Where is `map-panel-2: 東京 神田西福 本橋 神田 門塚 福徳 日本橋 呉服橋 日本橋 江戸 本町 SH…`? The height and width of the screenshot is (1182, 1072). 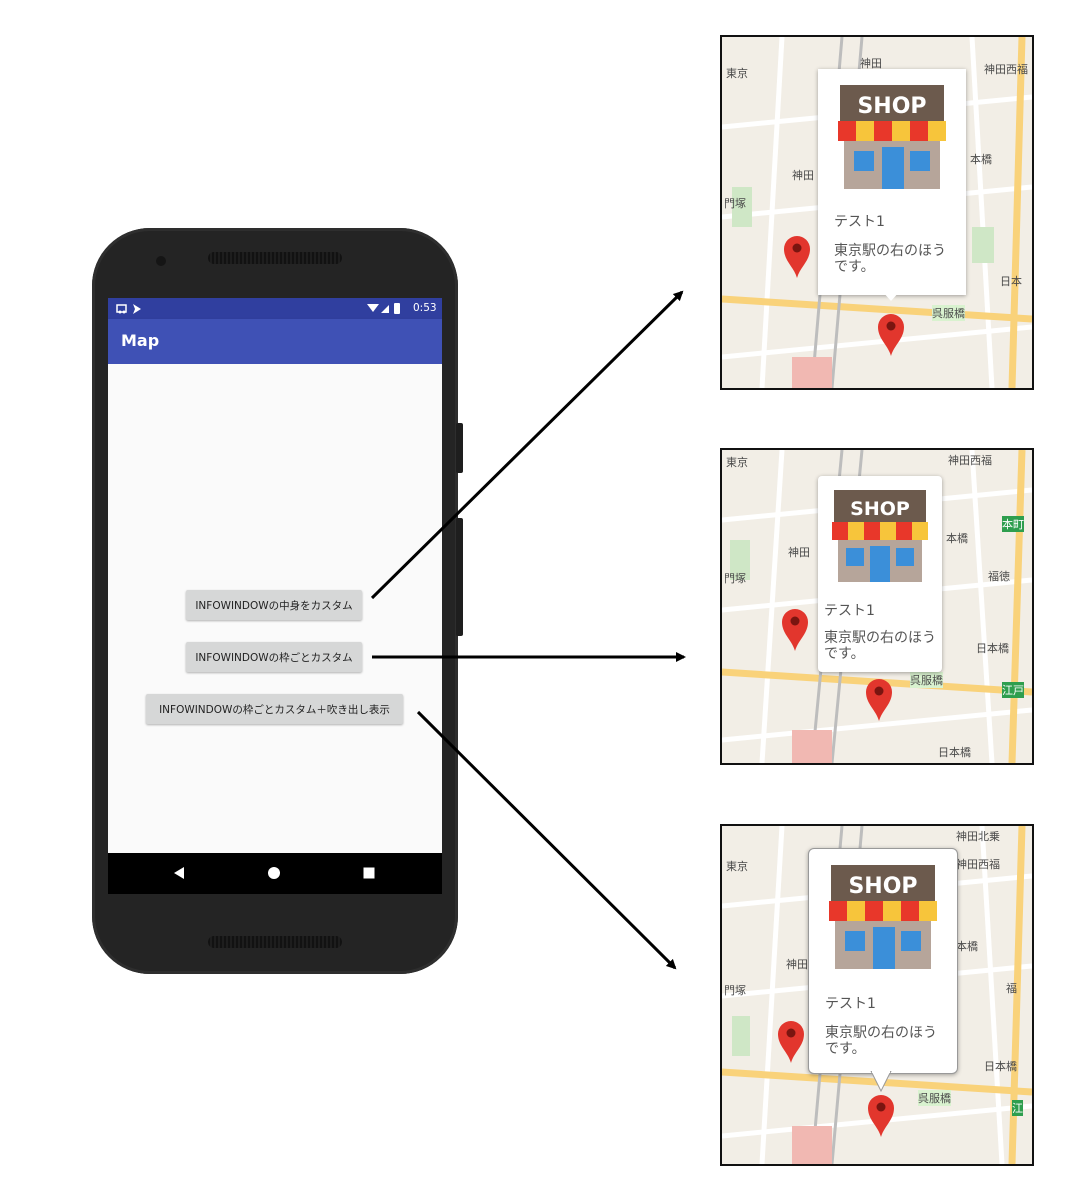 map-panel-2: 東京 神田西福 本橋 神田 門塚 福徳 日本橋 呉服橋 日本橋 江戸 本町 SH… is located at coordinates (877, 606).